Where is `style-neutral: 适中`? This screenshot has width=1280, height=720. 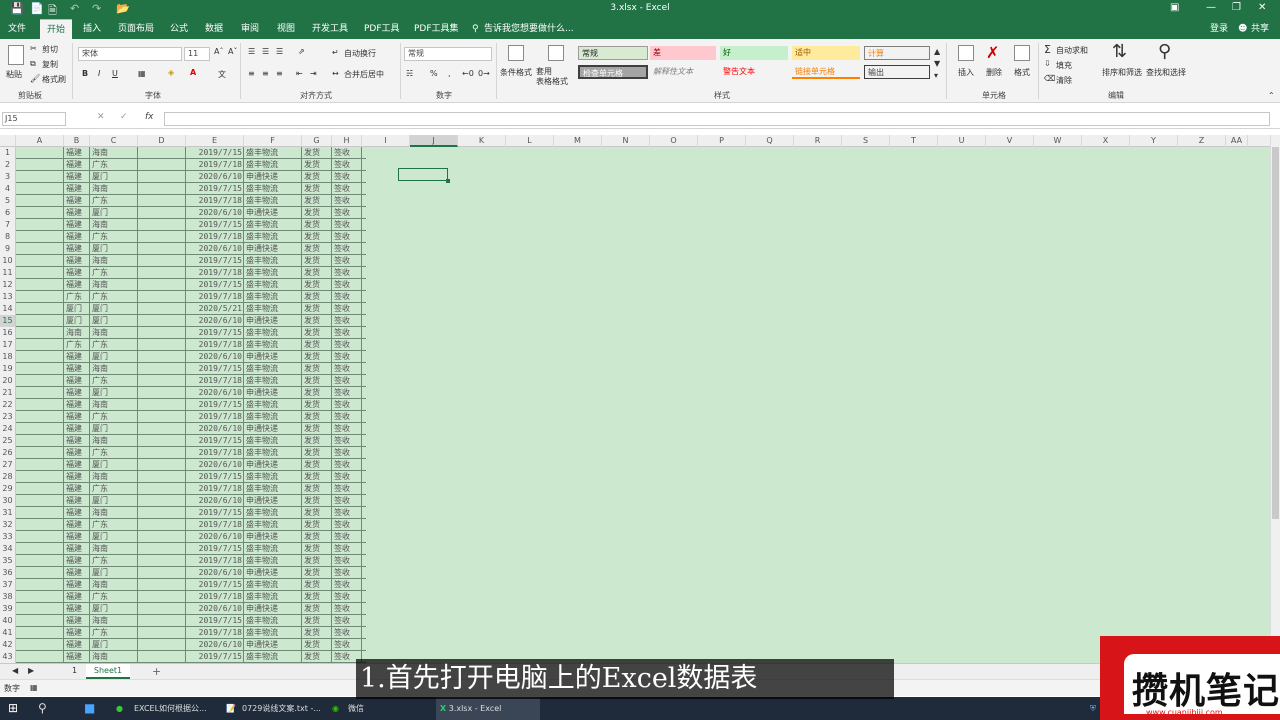
style-neutral: 适中 is located at coordinates (826, 53).